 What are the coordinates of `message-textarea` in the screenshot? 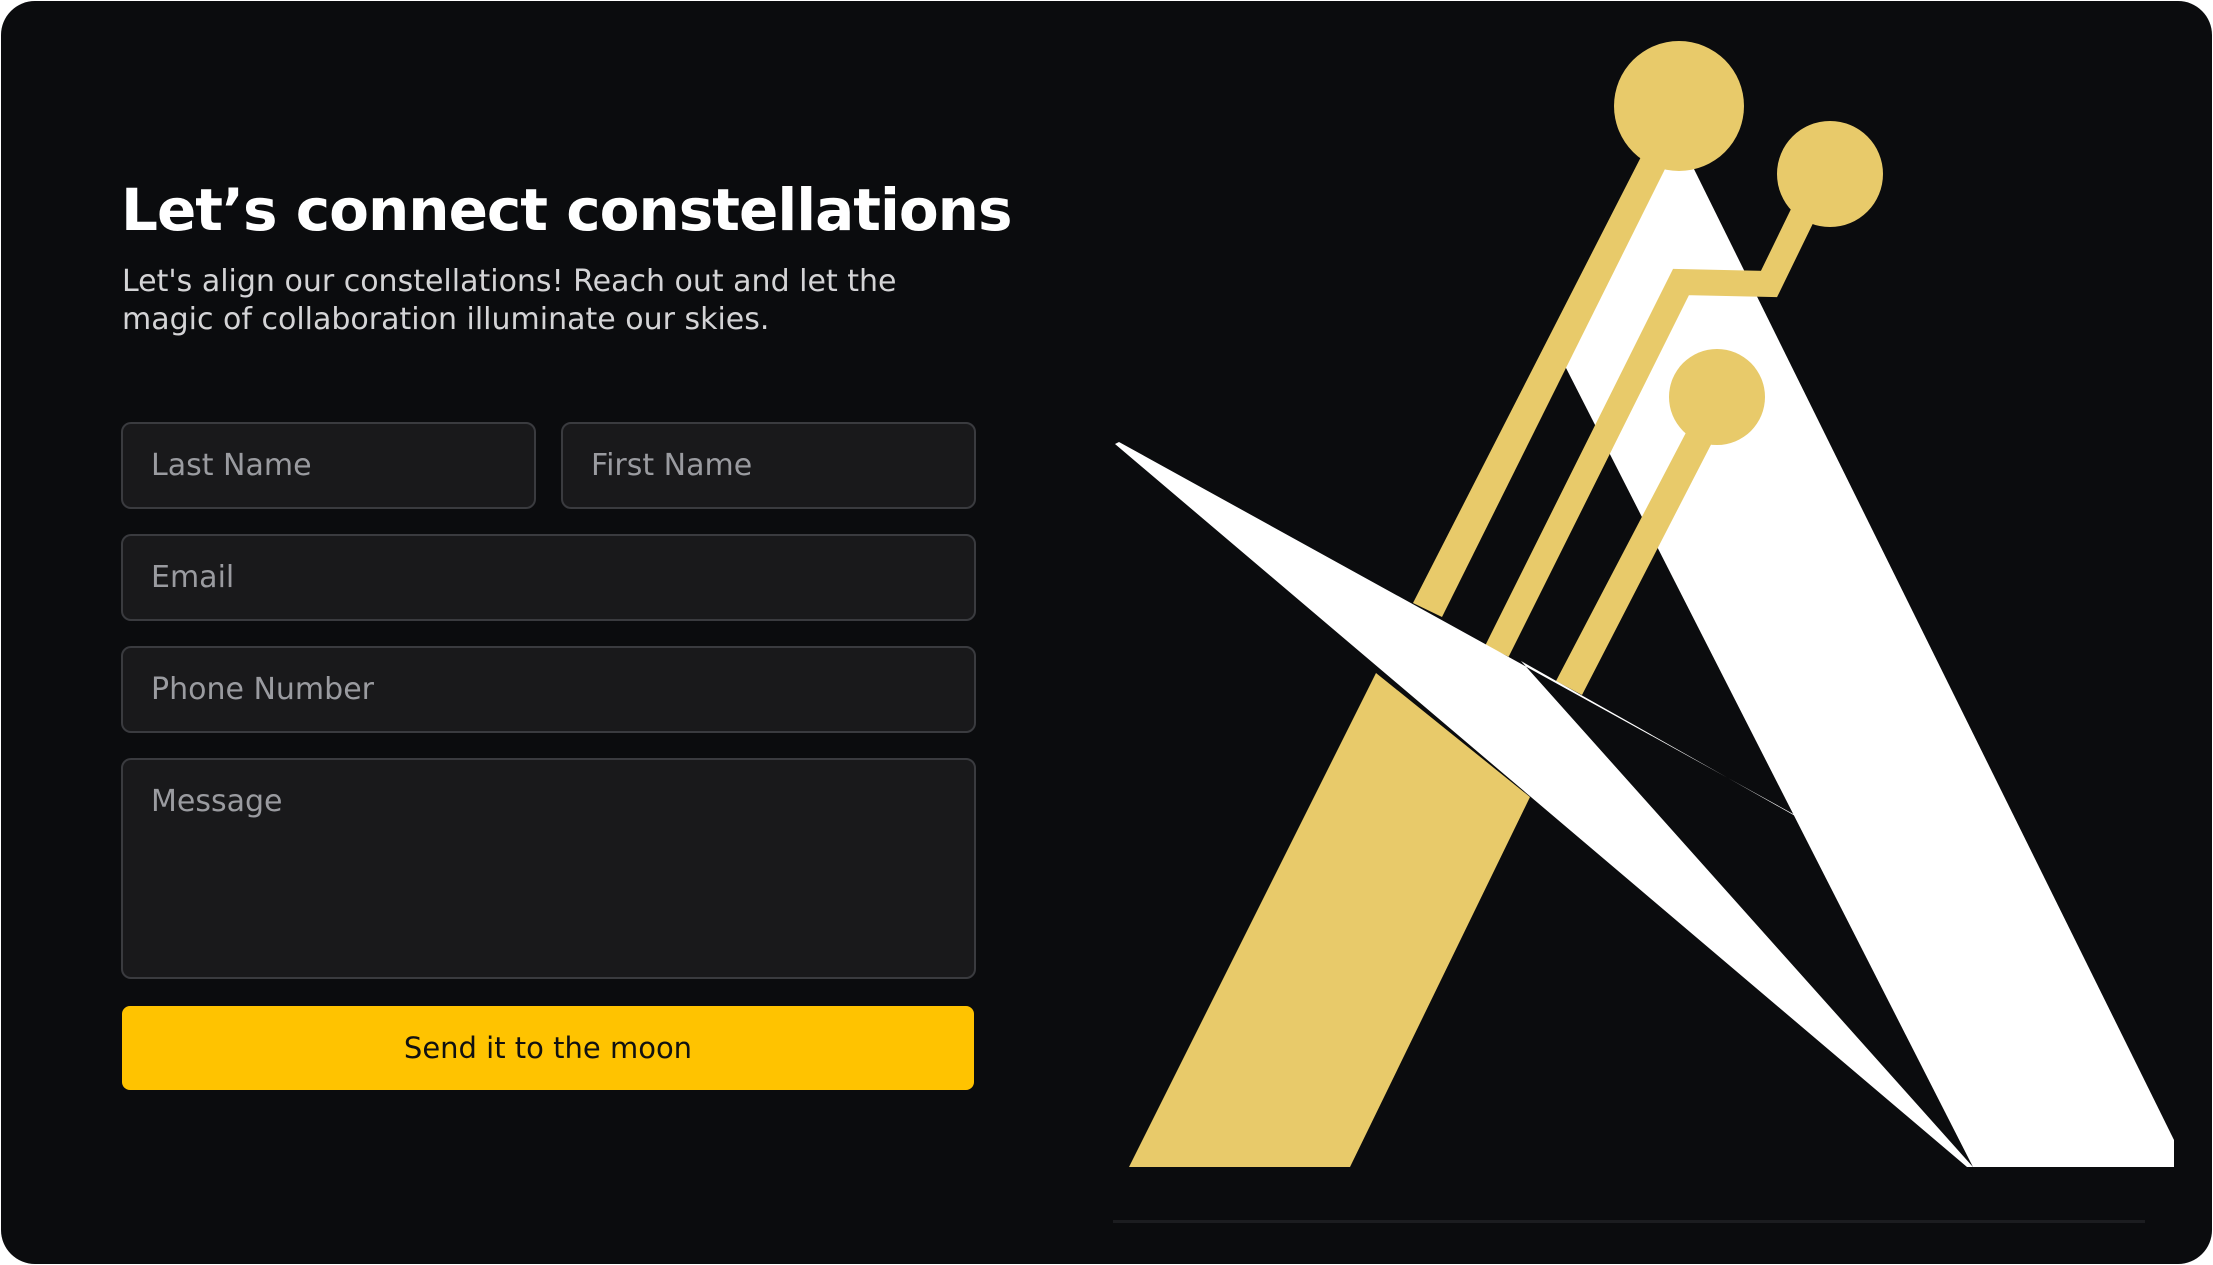 It's located at (548, 868).